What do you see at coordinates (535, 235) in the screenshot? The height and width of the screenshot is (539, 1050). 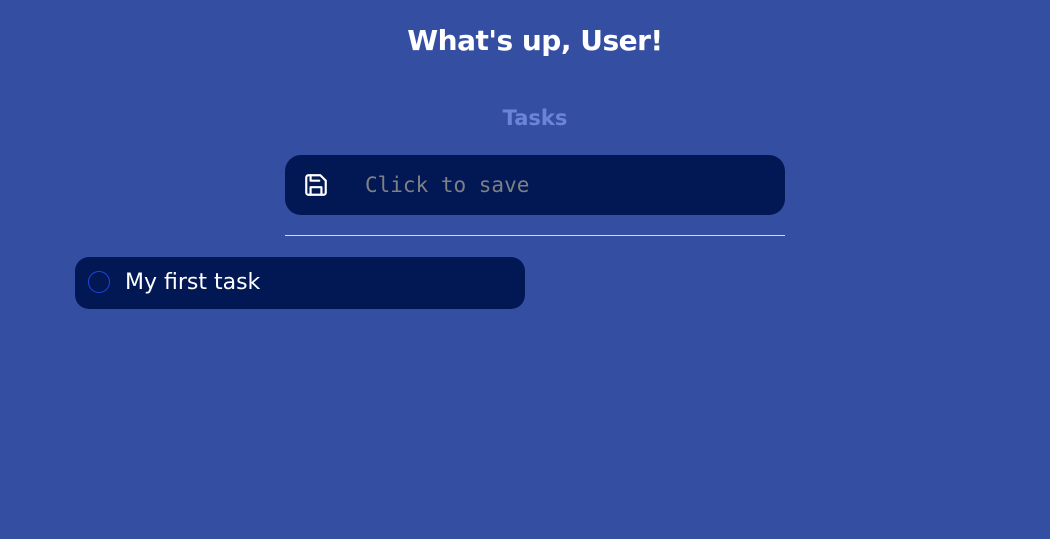 I see `divider` at bounding box center [535, 235].